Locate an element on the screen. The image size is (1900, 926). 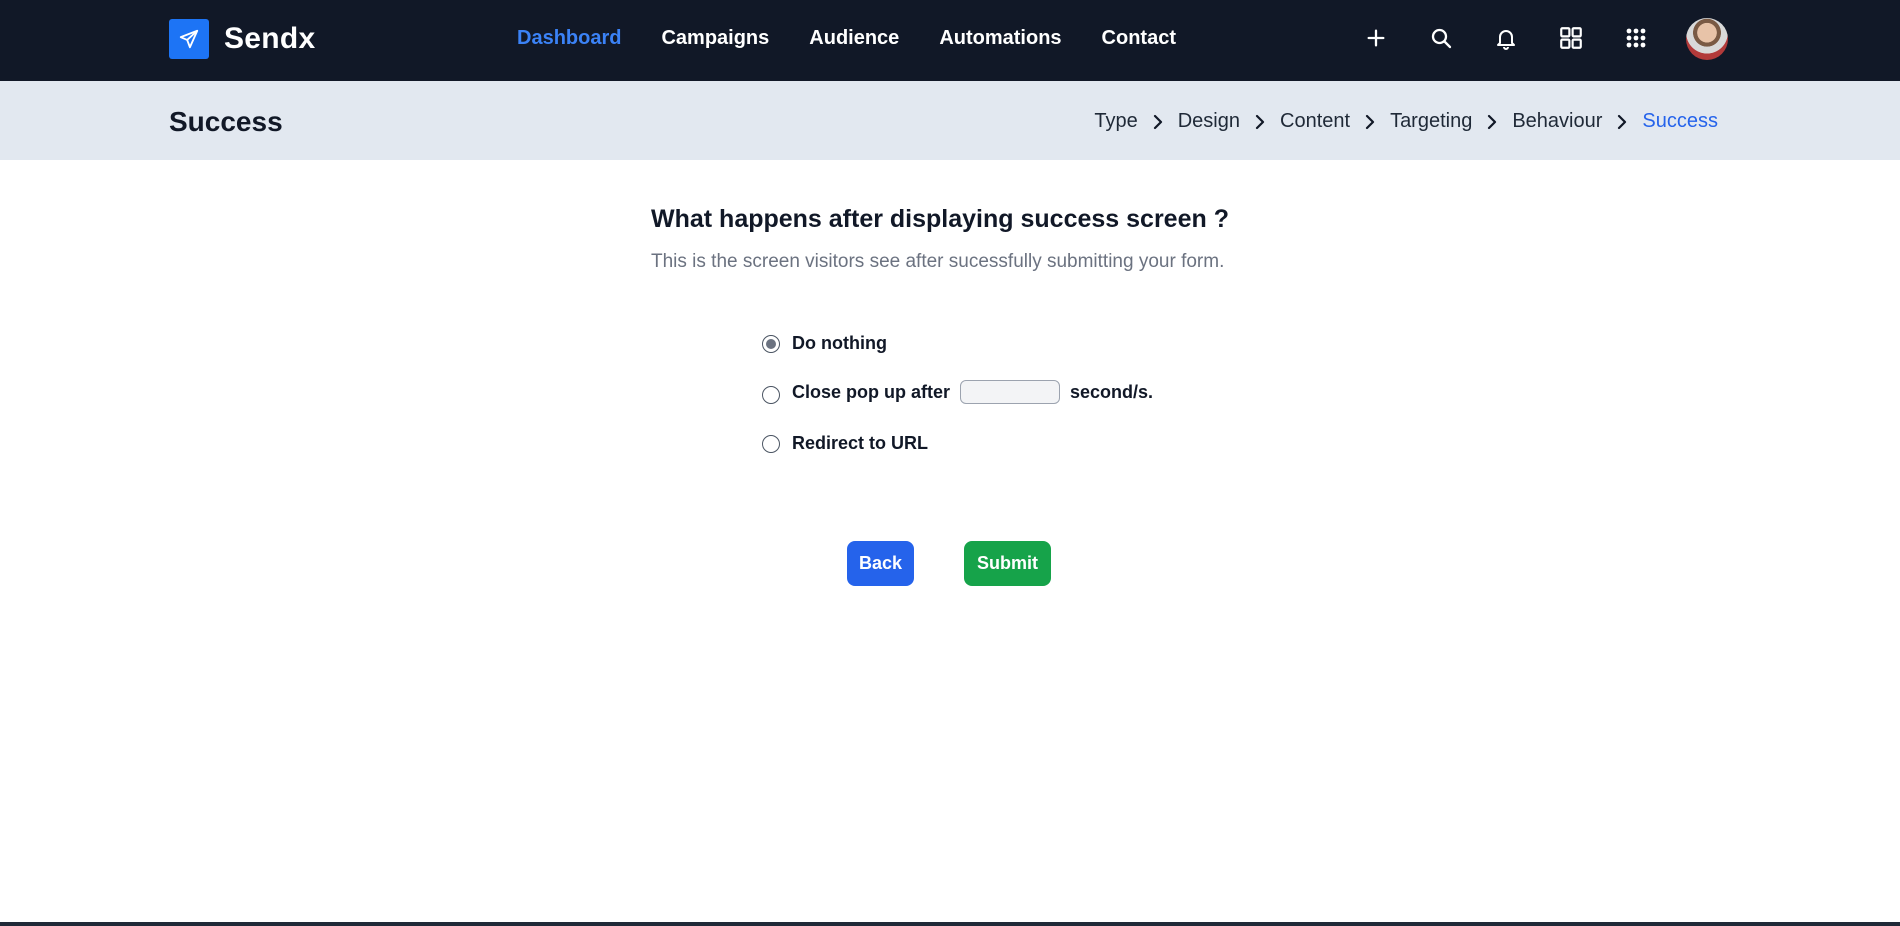
apps-grid-icon is located at coordinates (1636, 38).